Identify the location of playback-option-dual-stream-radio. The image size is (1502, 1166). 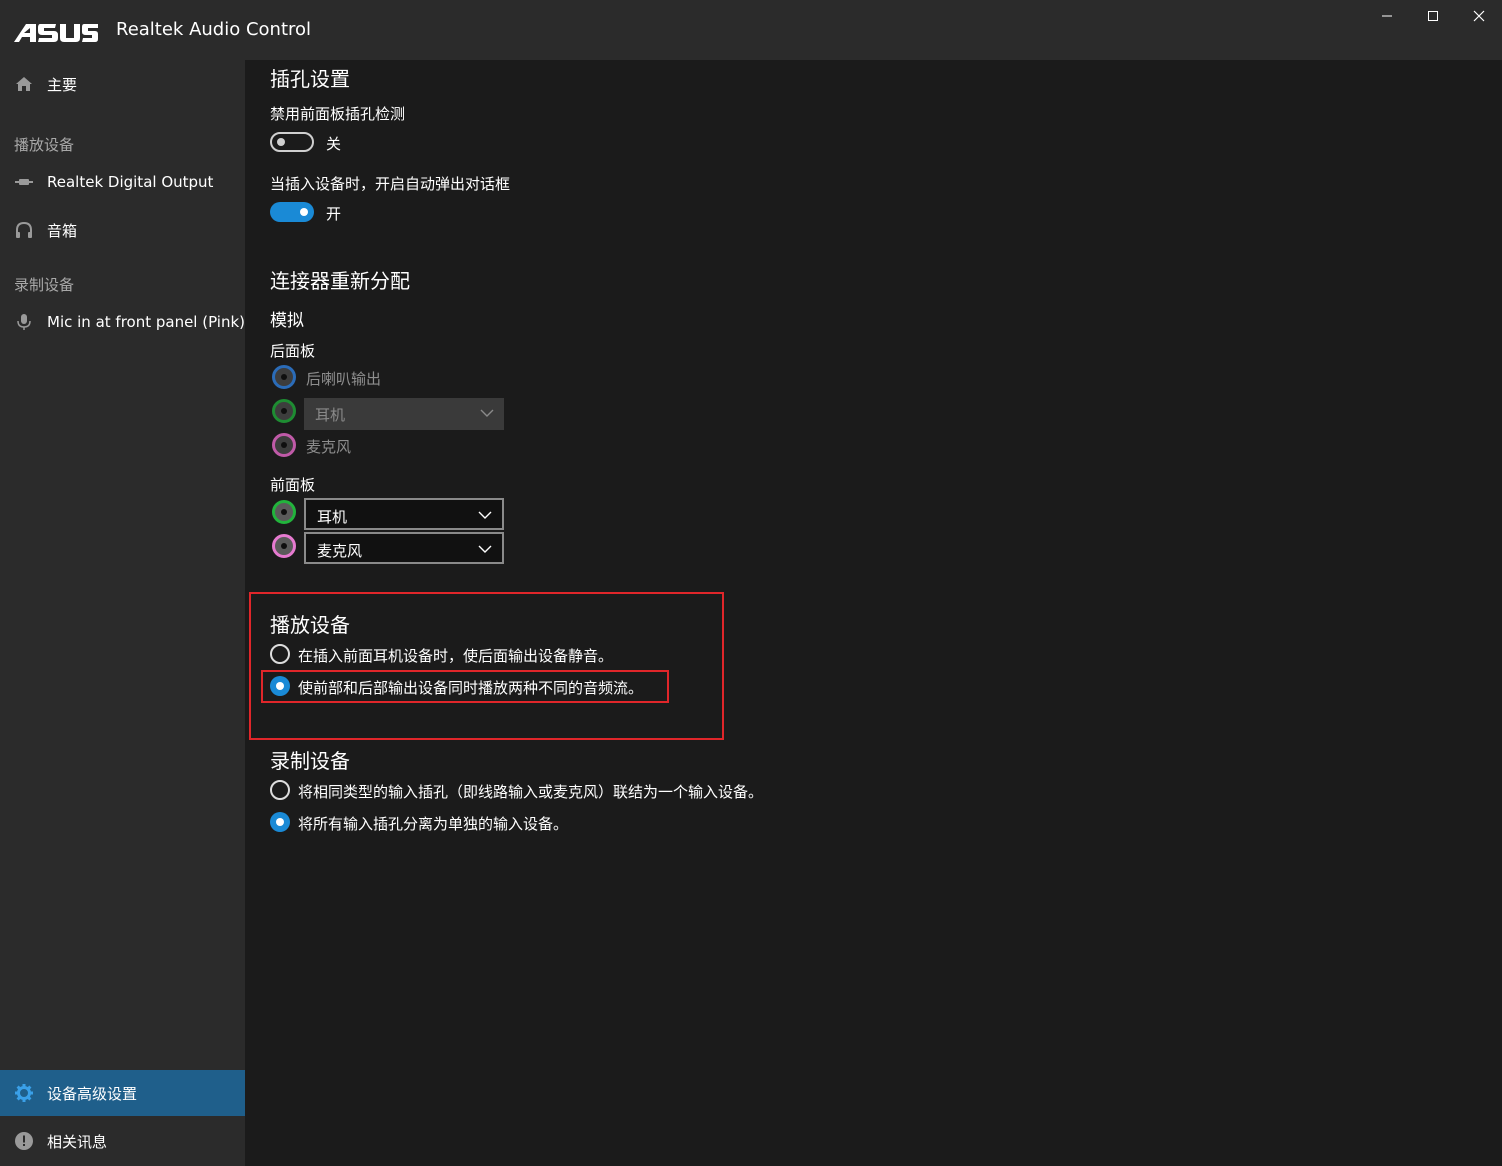
(280, 686).